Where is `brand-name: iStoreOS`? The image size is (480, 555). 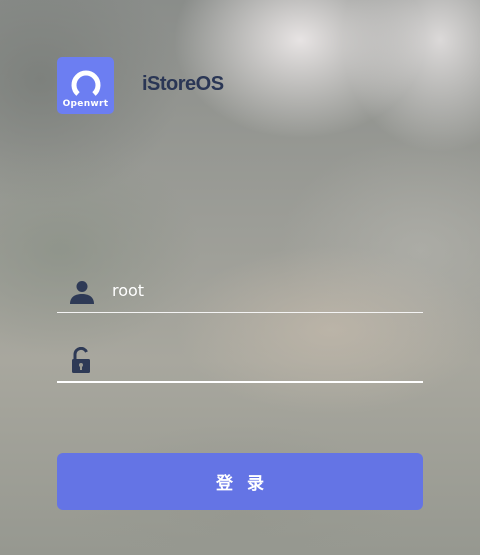
brand-name: iStoreOS is located at coordinates (183, 84).